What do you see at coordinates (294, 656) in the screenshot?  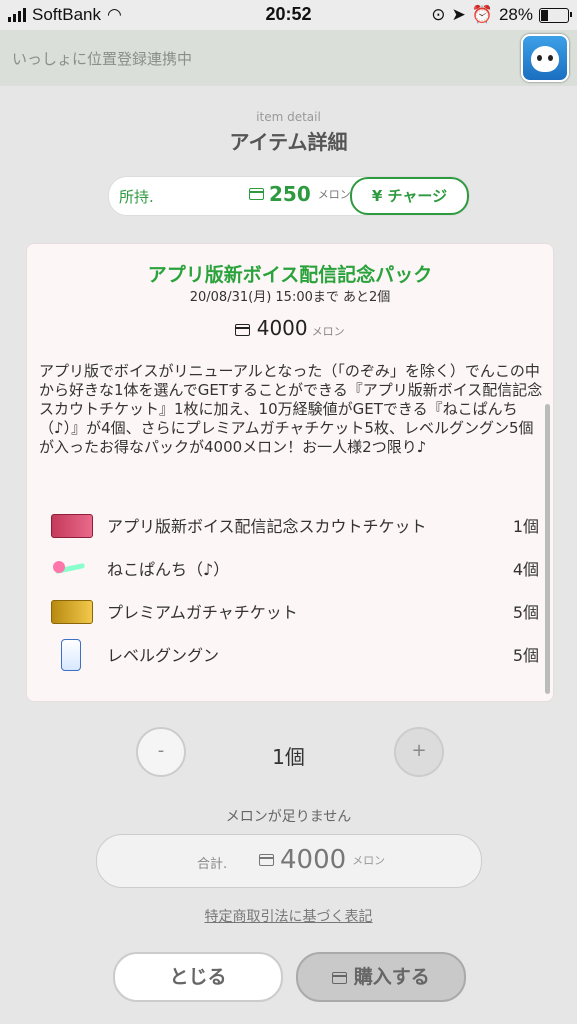 I see `list-item: レベルグングン 5個` at bounding box center [294, 656].